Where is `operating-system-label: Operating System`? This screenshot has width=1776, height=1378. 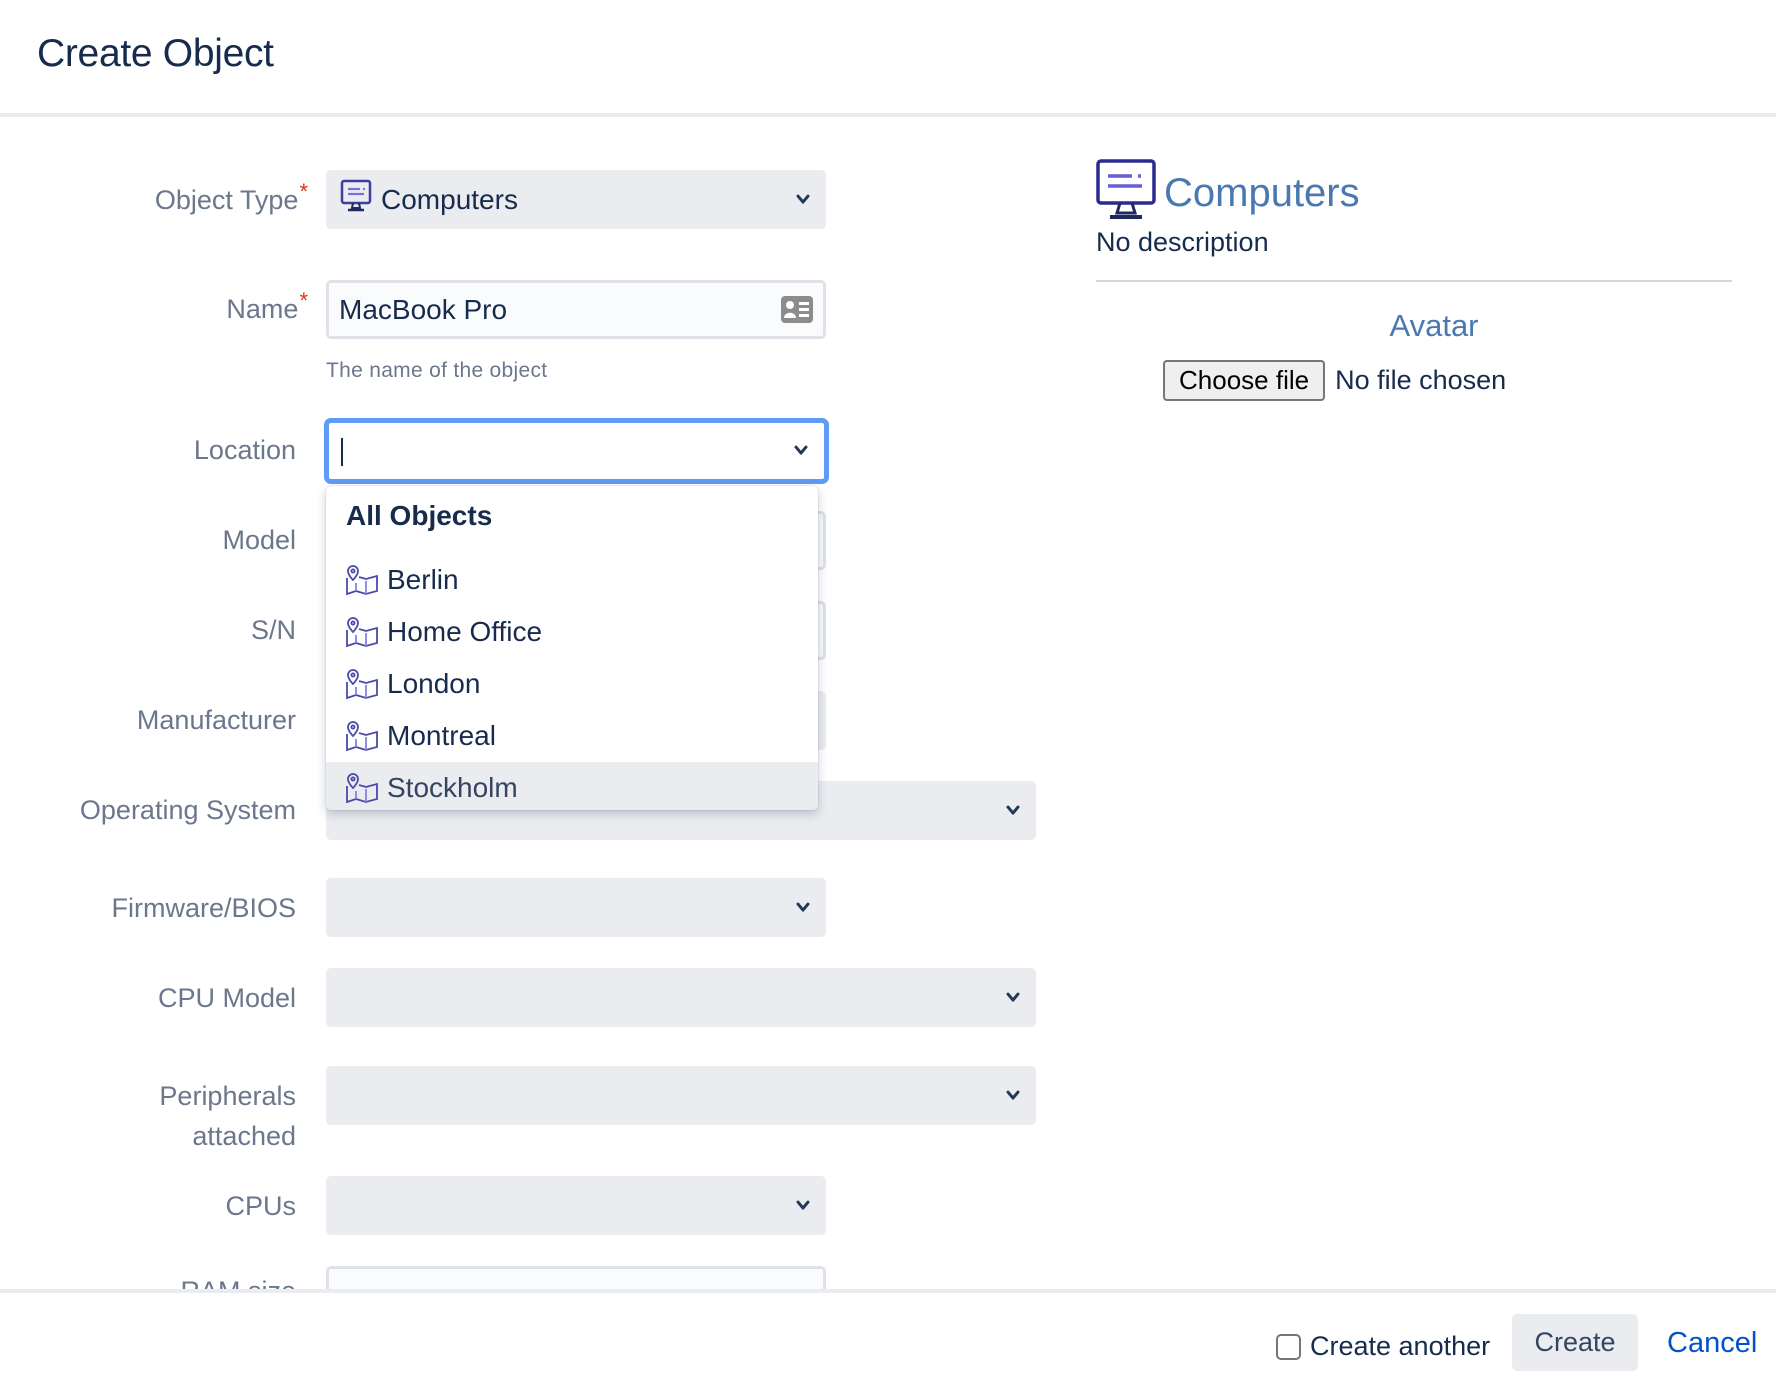 operating-system-label: Operating System is located at coordinates (187, 810).